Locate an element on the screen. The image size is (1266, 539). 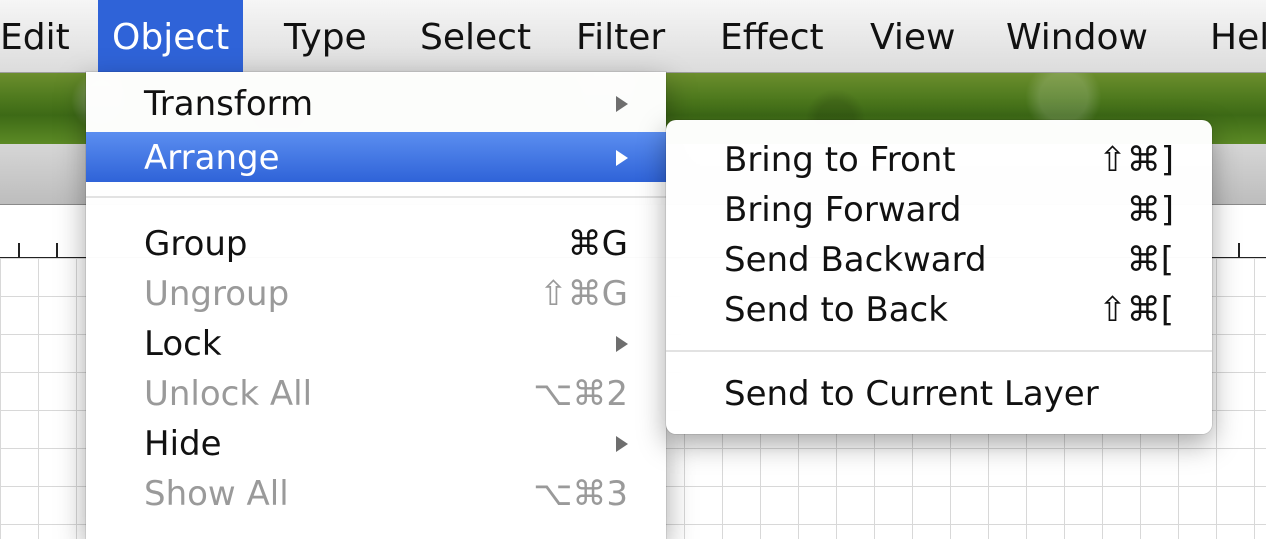
menu-item-bring-to-front: Bring to Front ⇧⌘] is located at coordinates (939, 159).